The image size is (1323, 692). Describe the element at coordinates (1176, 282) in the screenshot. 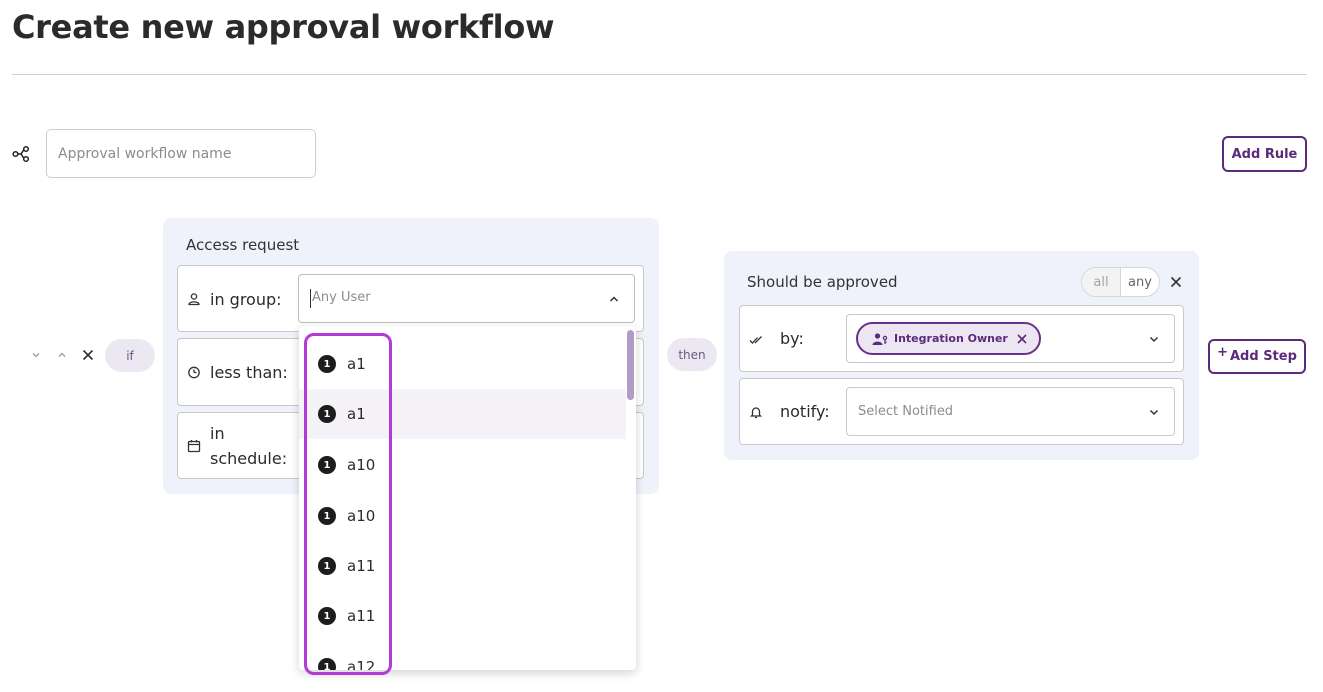

I see `close-icon` at that location.